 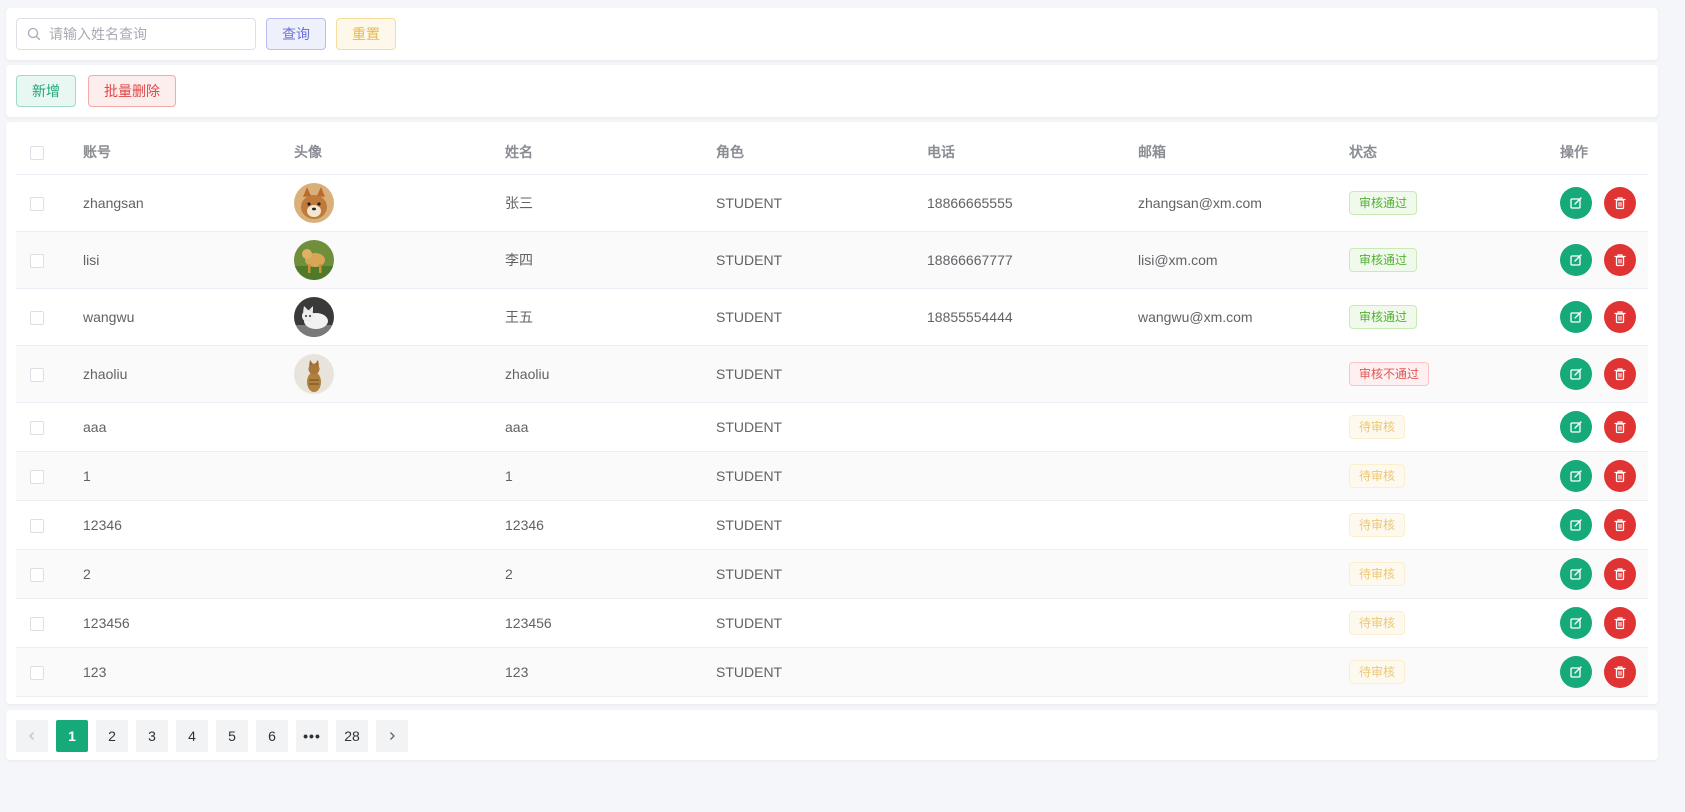 I want to click on table-row: 123 123 STUDENT 待审核, so click(x=832, y=672).